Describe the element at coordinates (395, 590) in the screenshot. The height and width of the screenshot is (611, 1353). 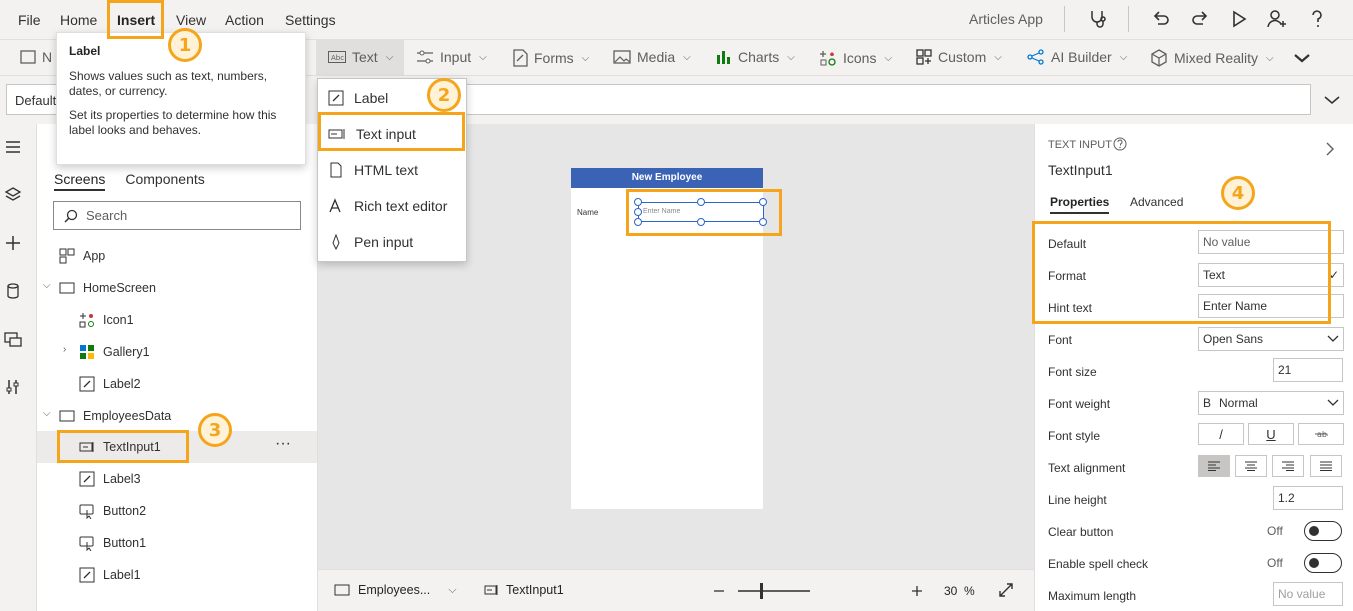
I see `screen-selector: Employees... ⌵` at that location.